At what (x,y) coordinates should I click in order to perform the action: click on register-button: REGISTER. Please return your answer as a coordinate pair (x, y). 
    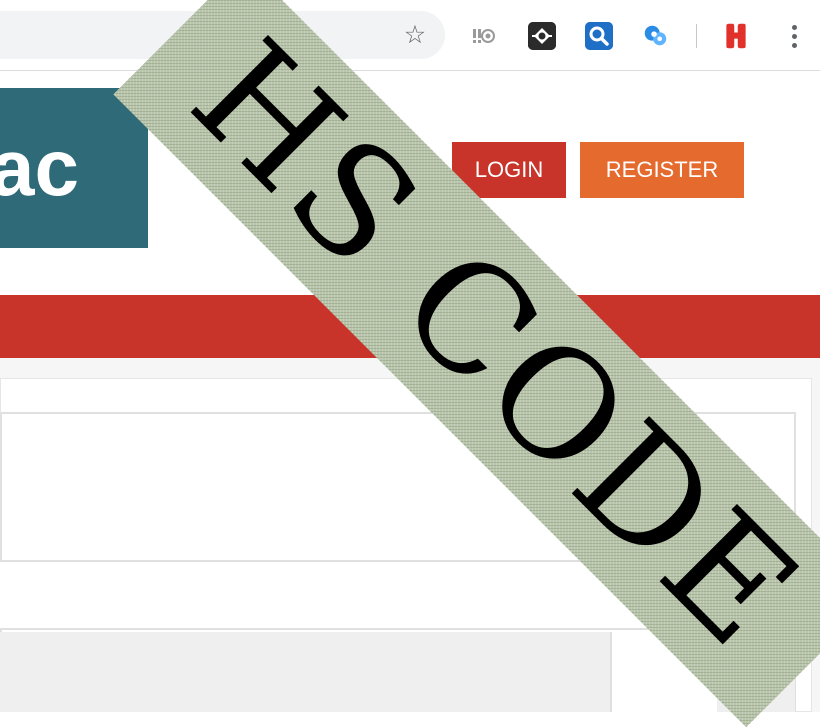
    Looking at the image, I should click on (662, 170).